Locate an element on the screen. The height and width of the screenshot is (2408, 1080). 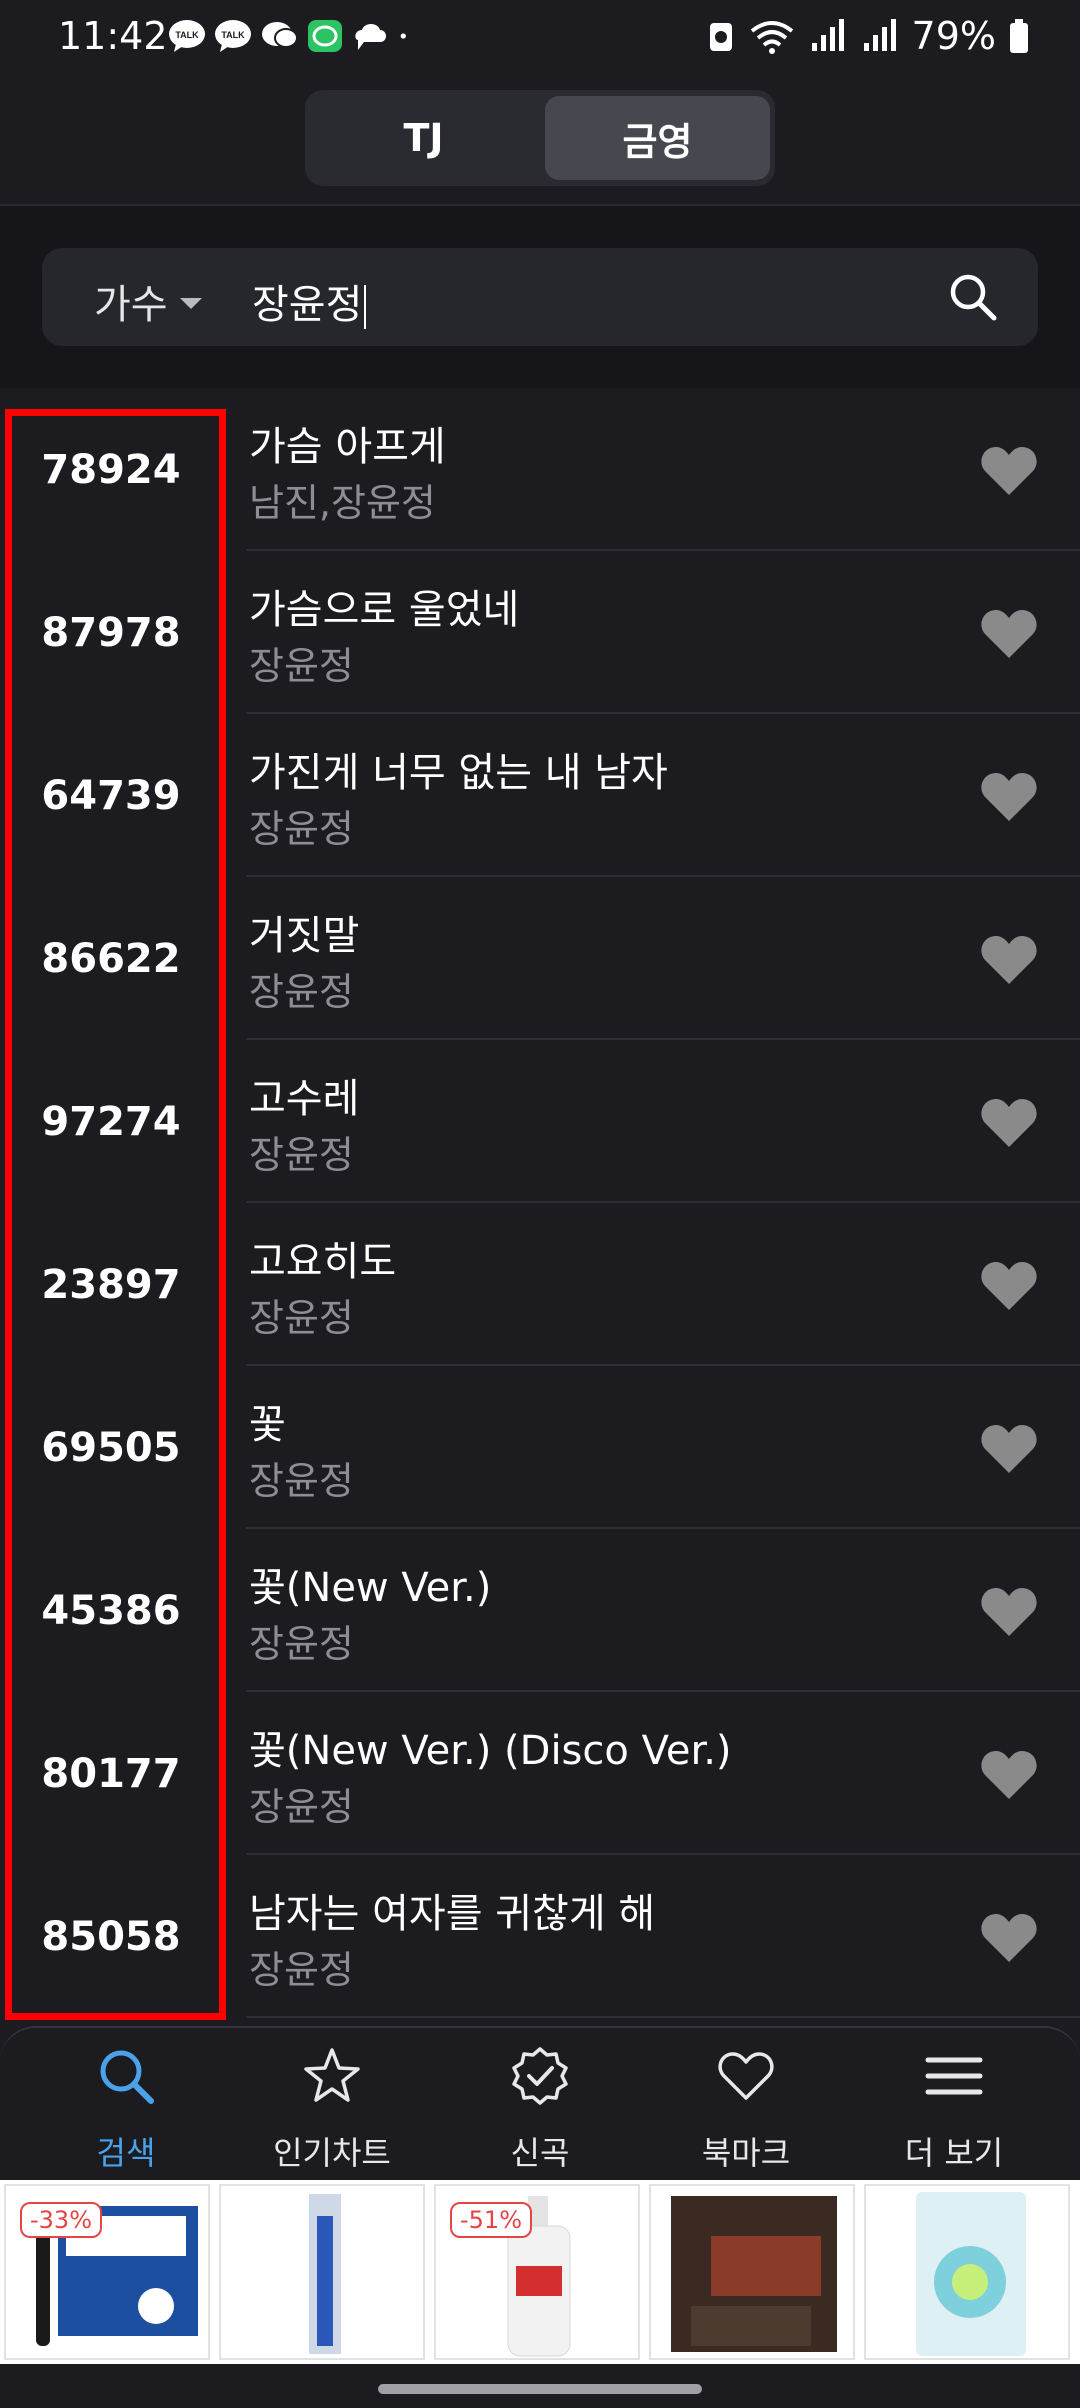
song-title: 꽃(New Ver.) (Disco Ver.) is located at coordinates (490, 1751).